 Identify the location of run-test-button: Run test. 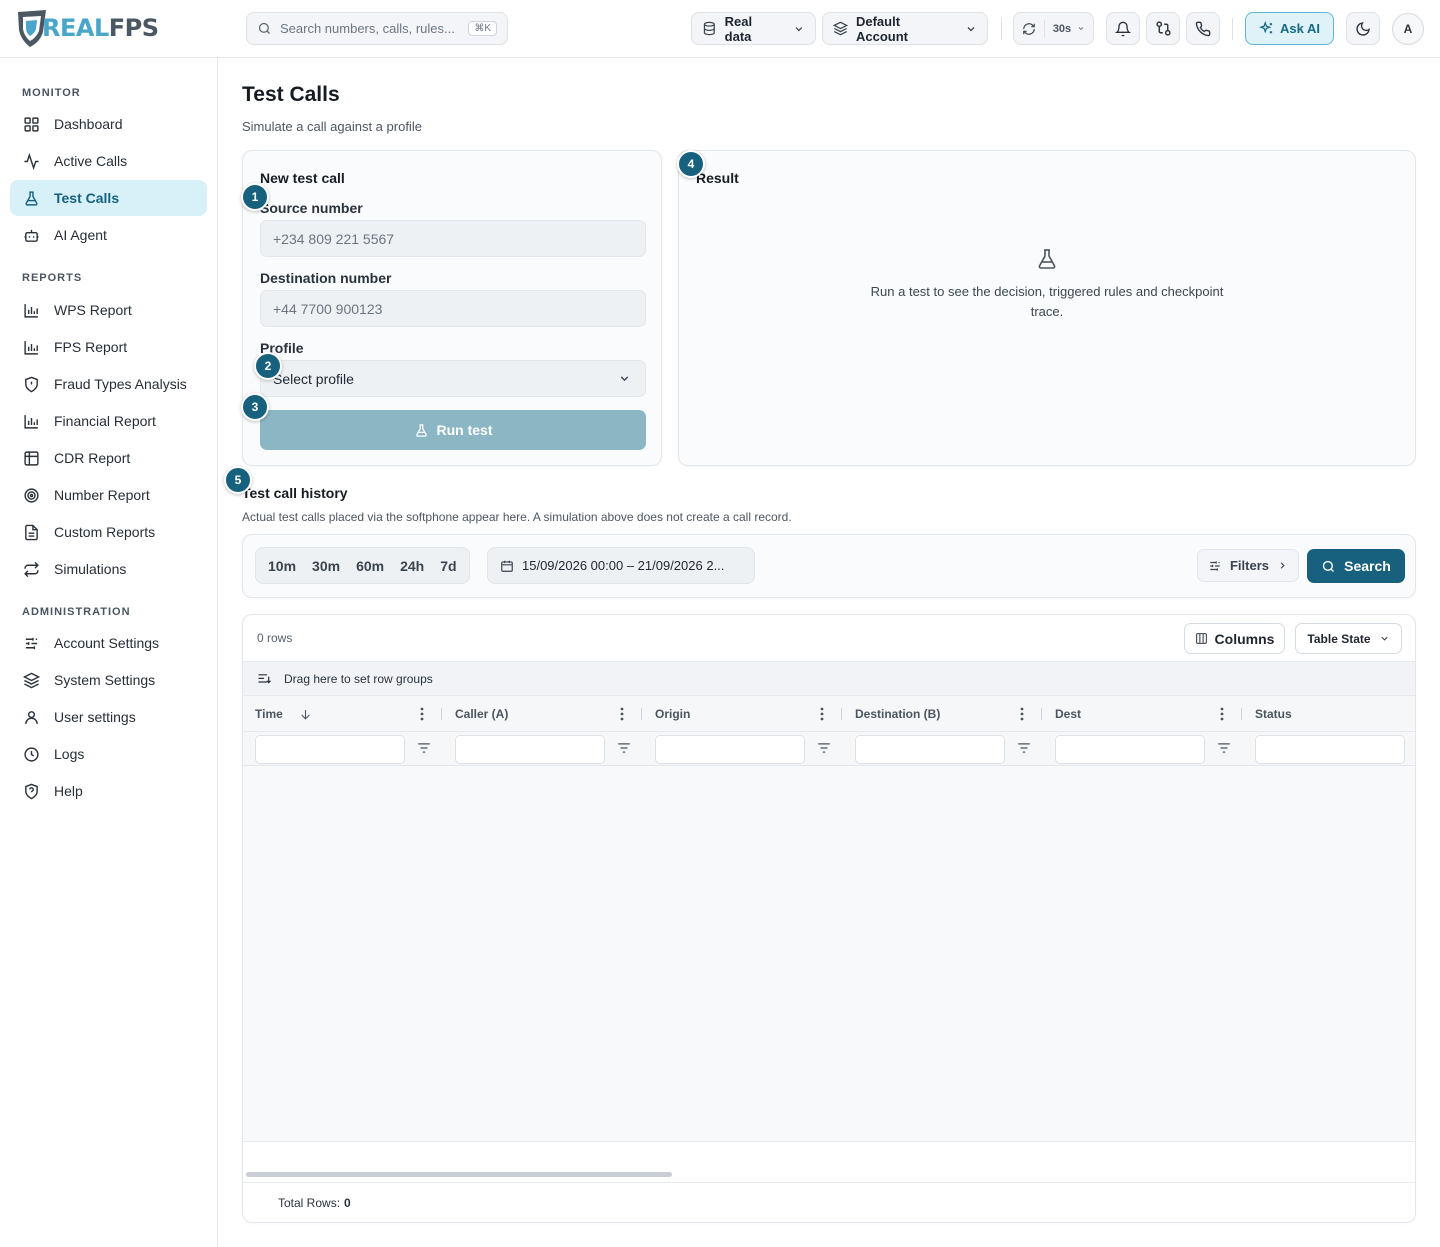
(453, 430).